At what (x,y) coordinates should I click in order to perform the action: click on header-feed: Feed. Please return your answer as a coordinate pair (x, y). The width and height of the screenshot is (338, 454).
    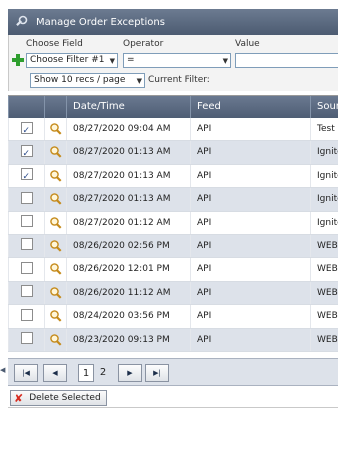
    Looking at the image, I should click on (250, 107).